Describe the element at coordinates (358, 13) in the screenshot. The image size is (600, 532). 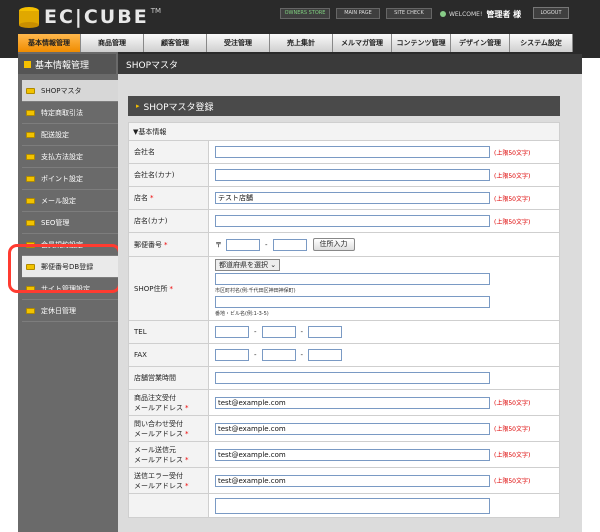
I see `main-page-button: MAIN PAGE` at that location.